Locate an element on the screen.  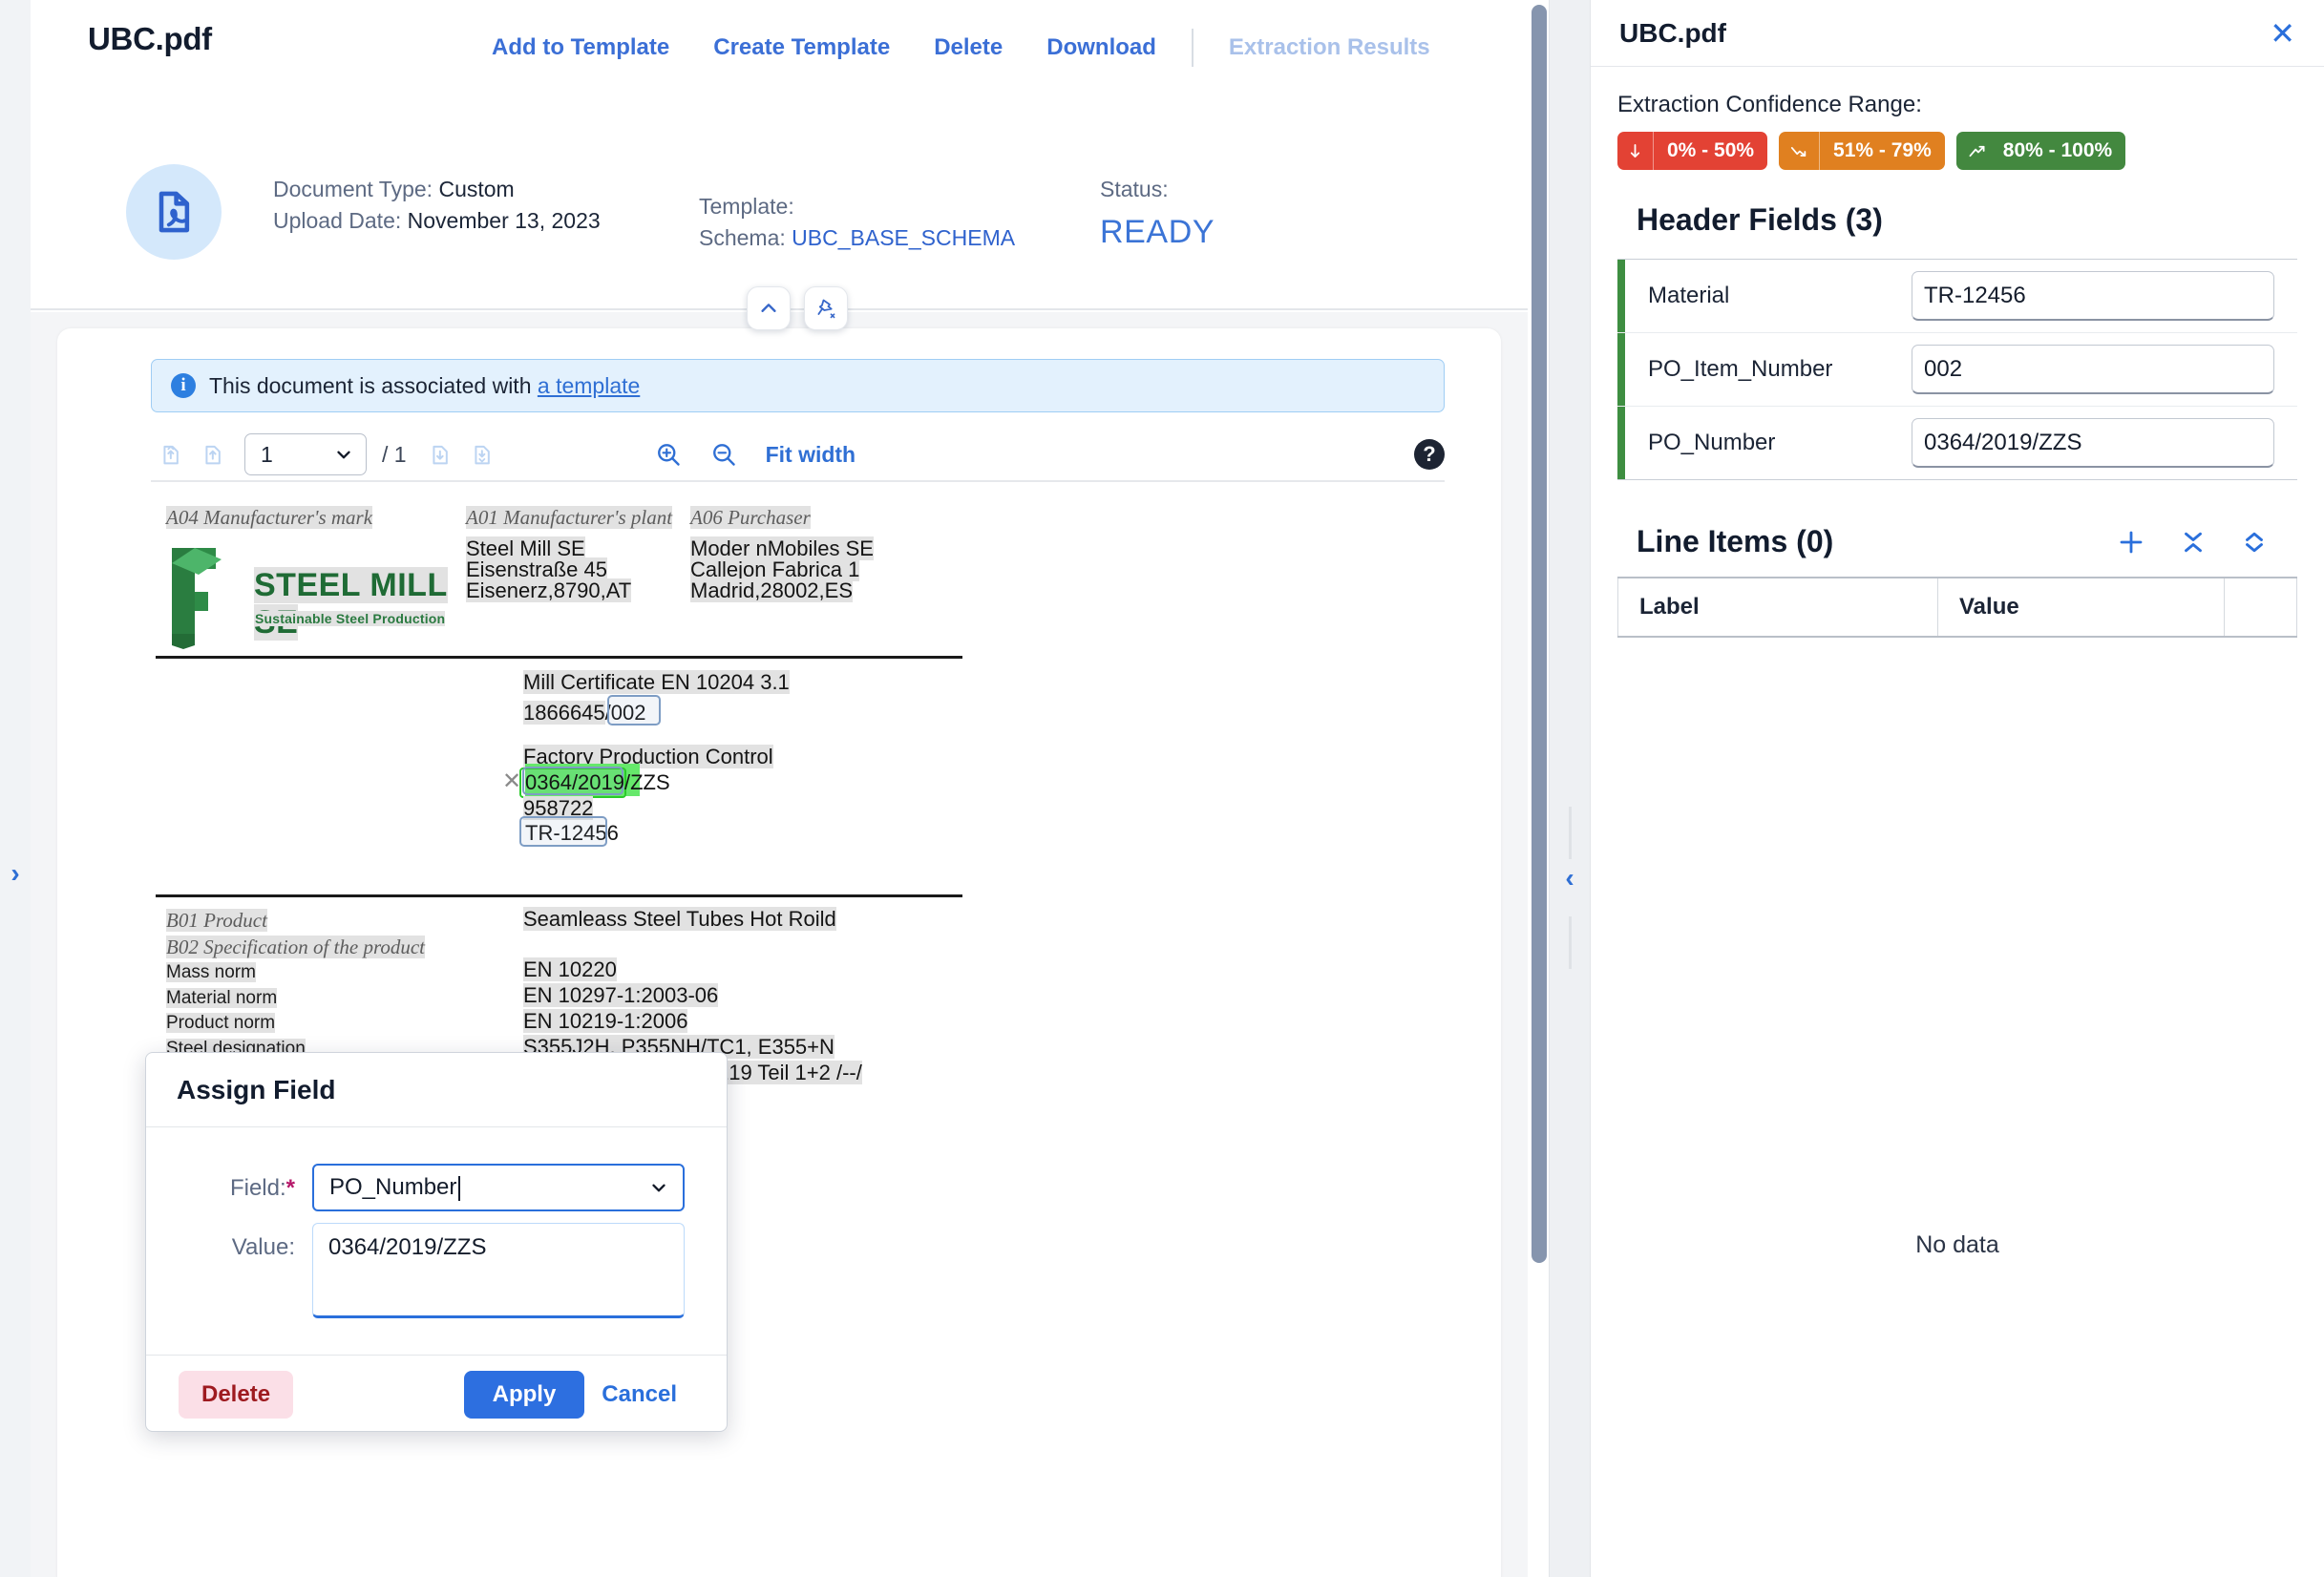
expand-all-icon is located at coordinates (2254, 542).